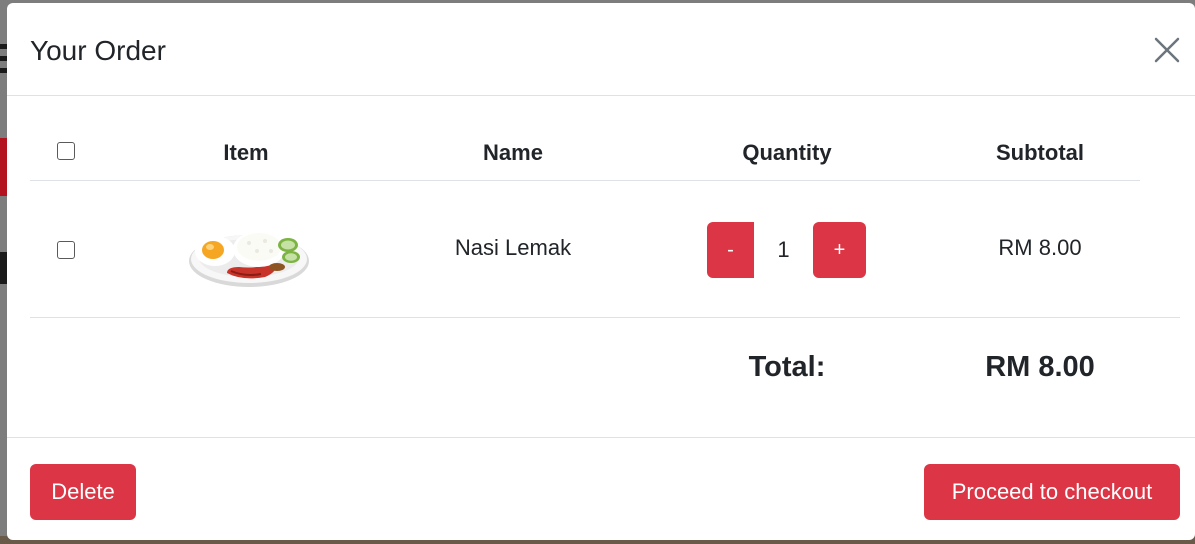 The width and height of the screenshot is (1195, 544). What do you see at coordinates (730, 250) in the screenshot?
I see `decrease-quantity-button: -` at bounding box center [730, 250].